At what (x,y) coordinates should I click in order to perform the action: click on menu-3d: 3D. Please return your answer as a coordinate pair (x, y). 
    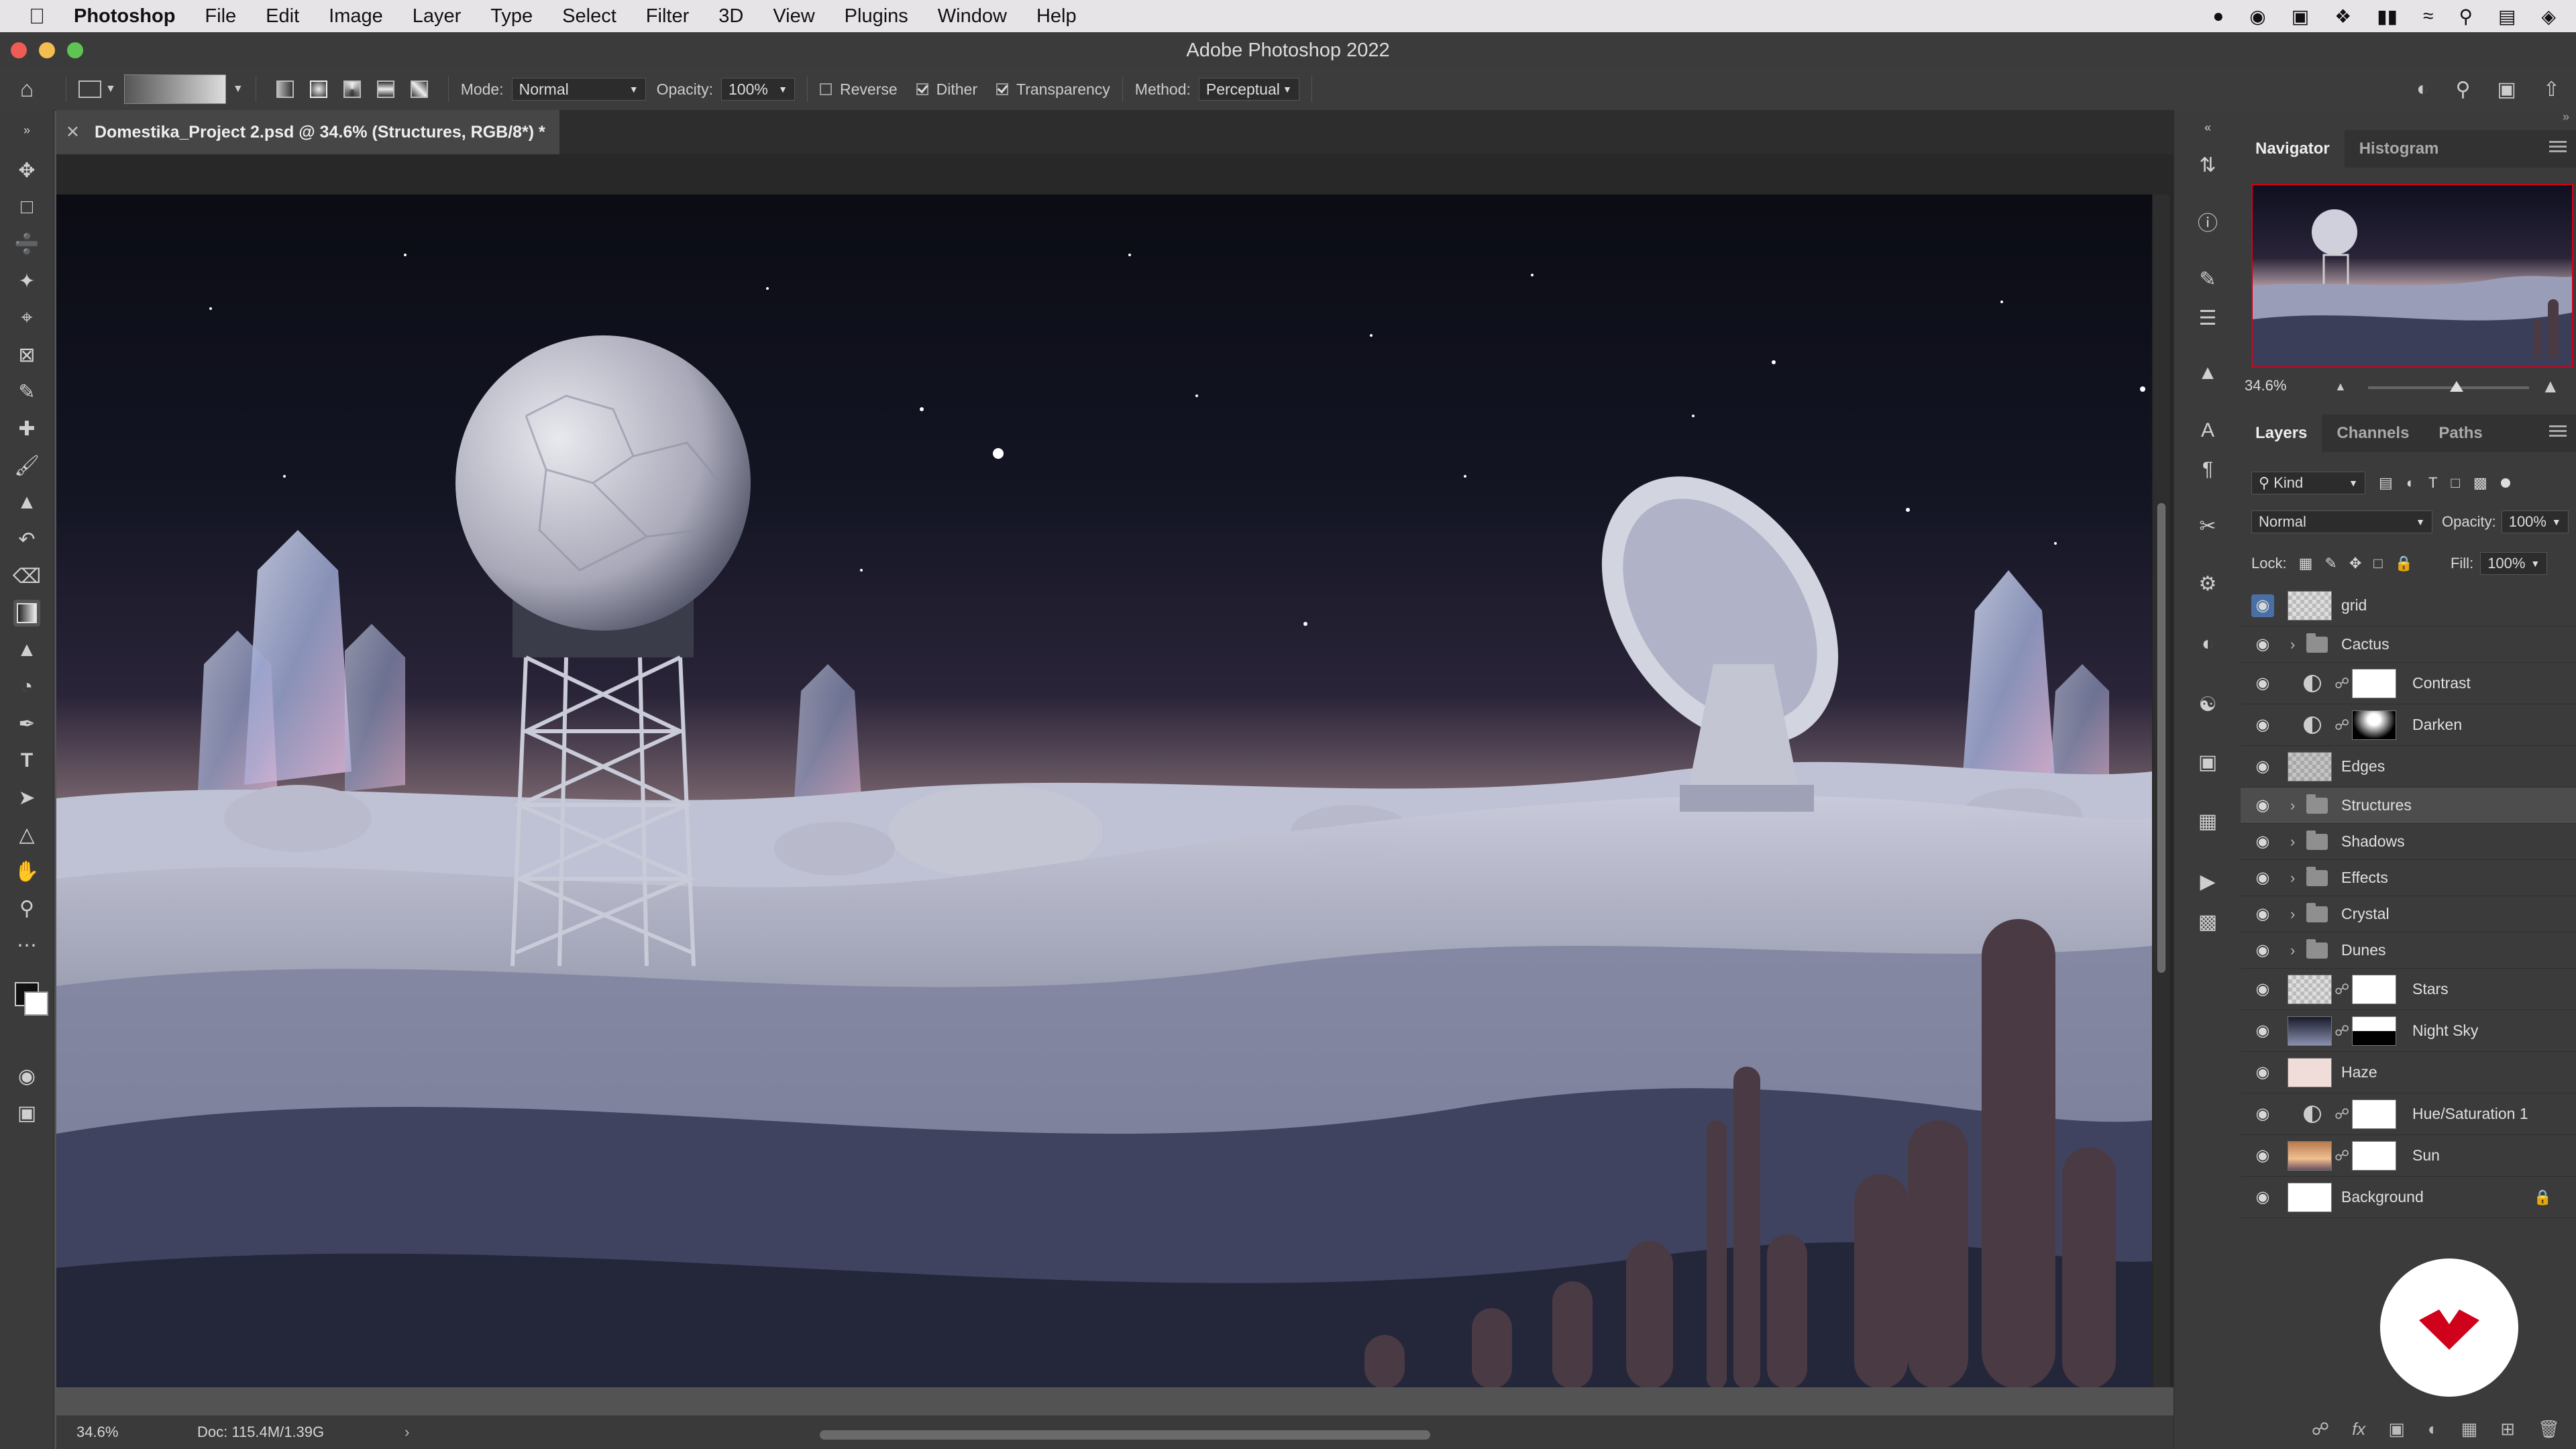
    Looking at the image, I should click on (730, 16).